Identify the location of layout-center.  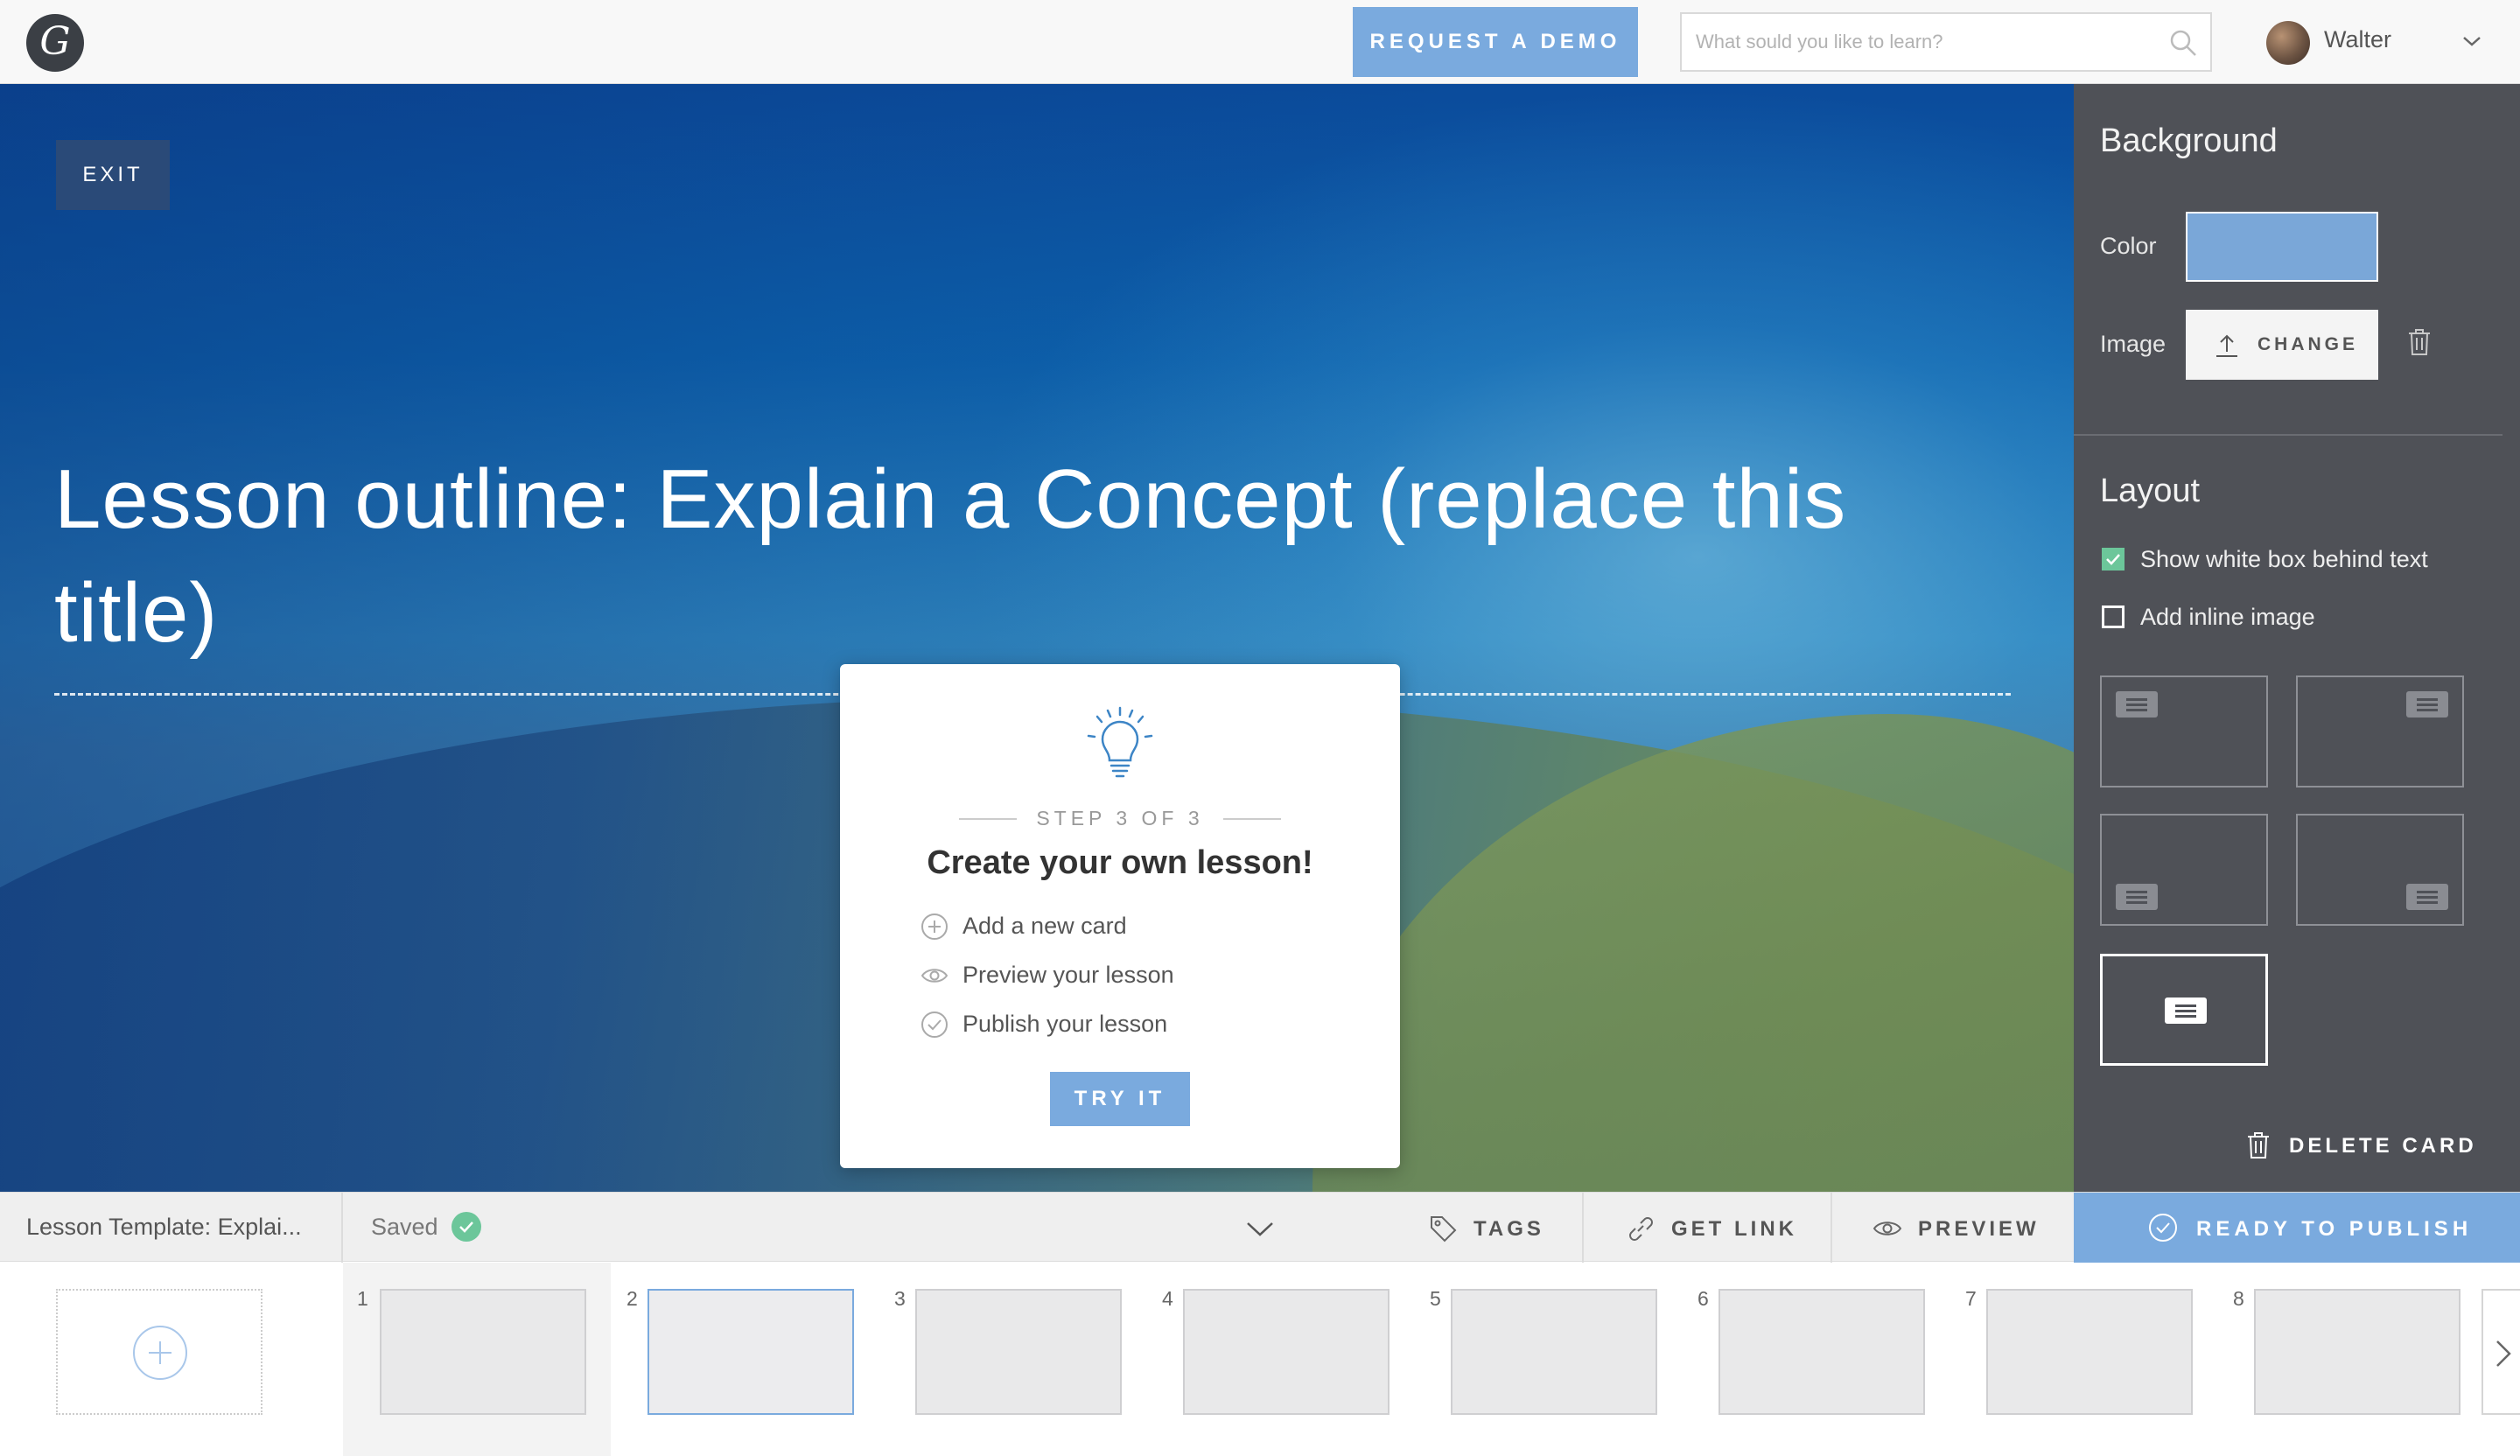
(2184, 1010).